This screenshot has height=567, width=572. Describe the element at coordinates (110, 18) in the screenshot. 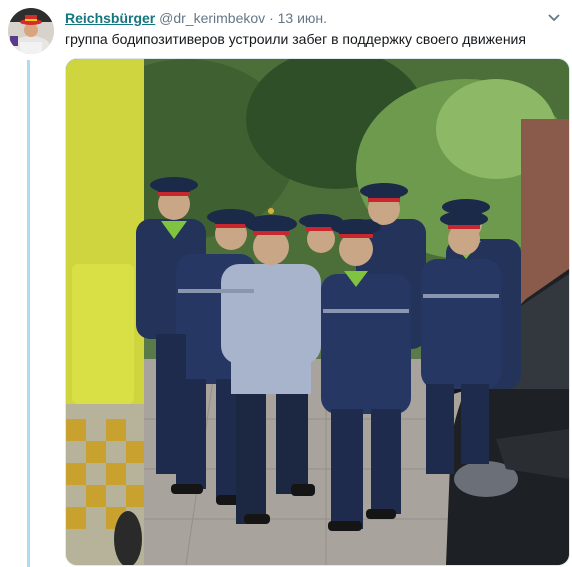

I see `author-name: Reichsbürger` at that location.